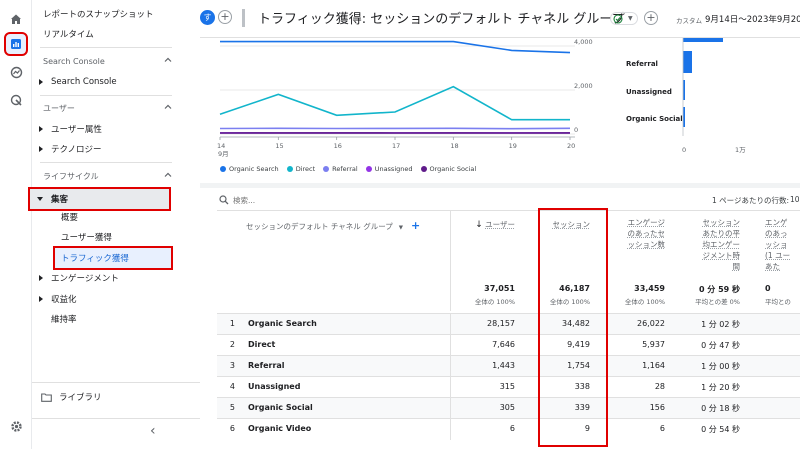  What do you see at coordinates (687, 62) in the screenshot?
I see `bar-referral` at bounding box center [687, 62].